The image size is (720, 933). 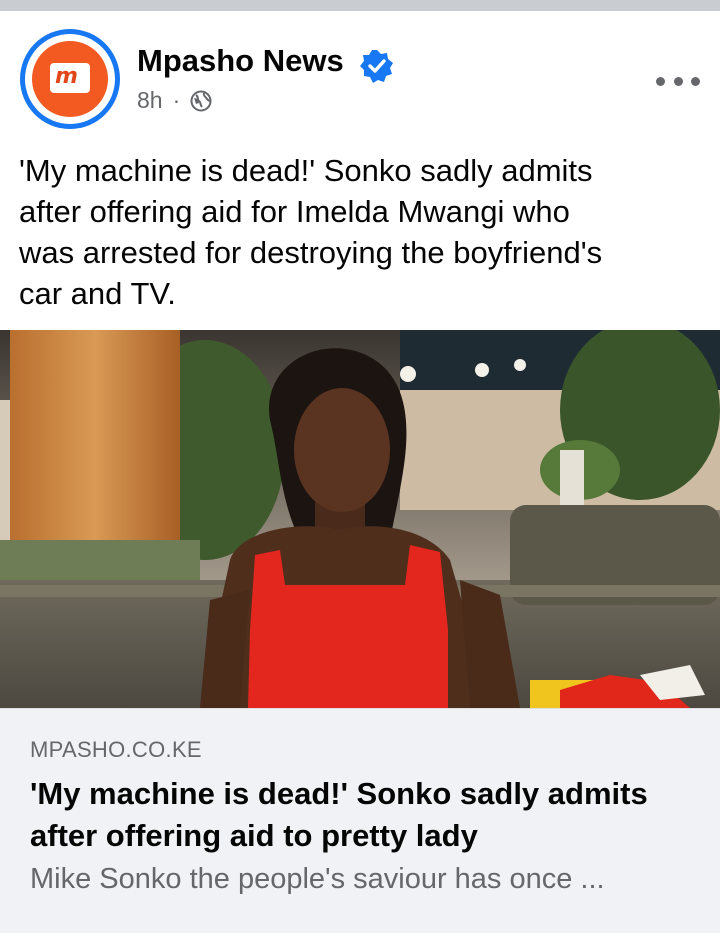 I want to click on post-timestamp: 8h, so click(x=150, y=100).